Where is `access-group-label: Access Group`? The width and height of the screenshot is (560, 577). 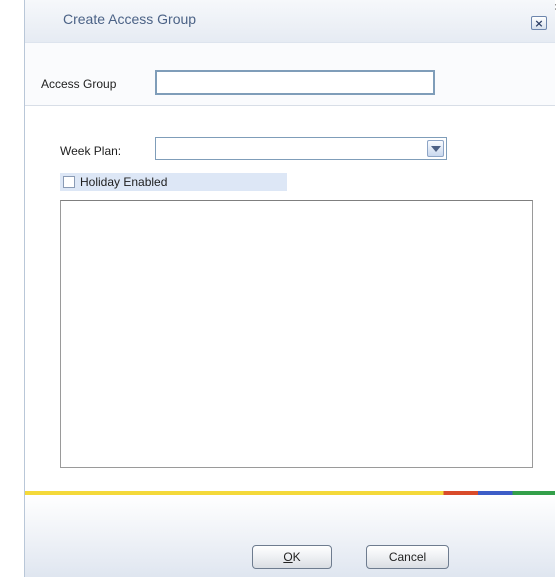
access-group-label: Access Group is located at coordinates (79, 84).